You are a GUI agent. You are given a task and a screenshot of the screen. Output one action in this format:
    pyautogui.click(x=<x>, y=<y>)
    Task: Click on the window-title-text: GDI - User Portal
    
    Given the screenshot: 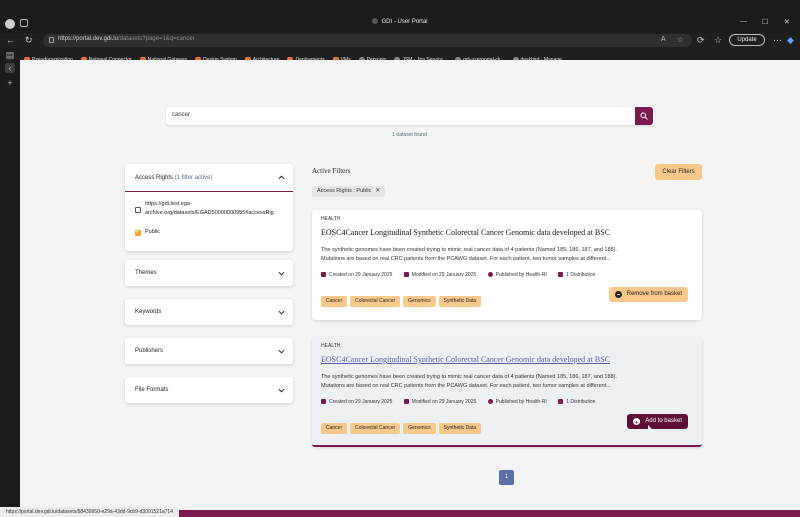 What is the action you would take?
    pyautogui.click(x=404, y=22)
    